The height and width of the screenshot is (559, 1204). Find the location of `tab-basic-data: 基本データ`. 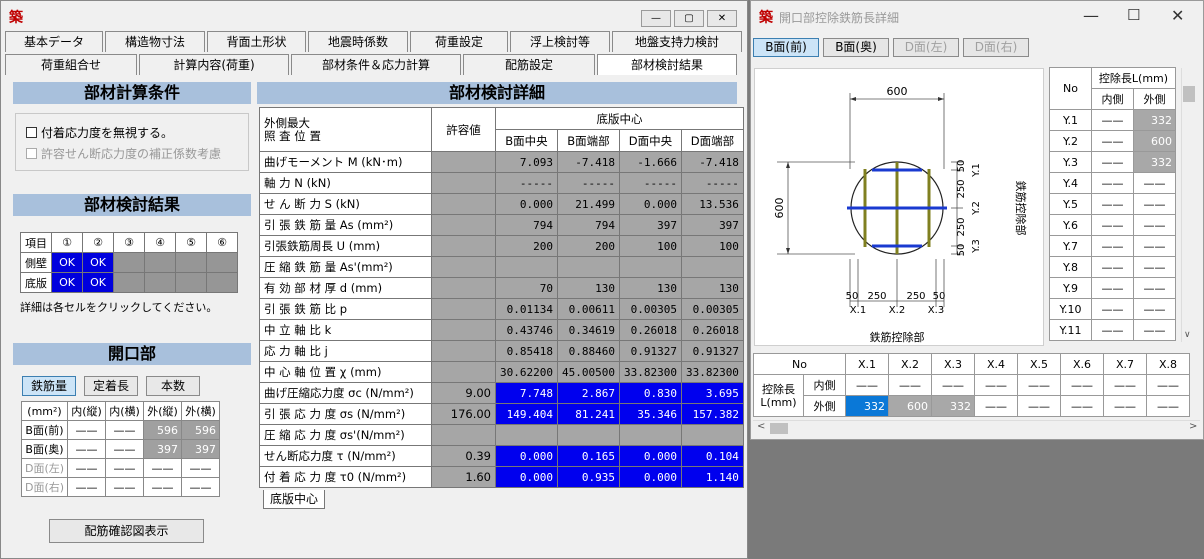

tab-basic-data: 基本データ is located at coordinates (54, 41).